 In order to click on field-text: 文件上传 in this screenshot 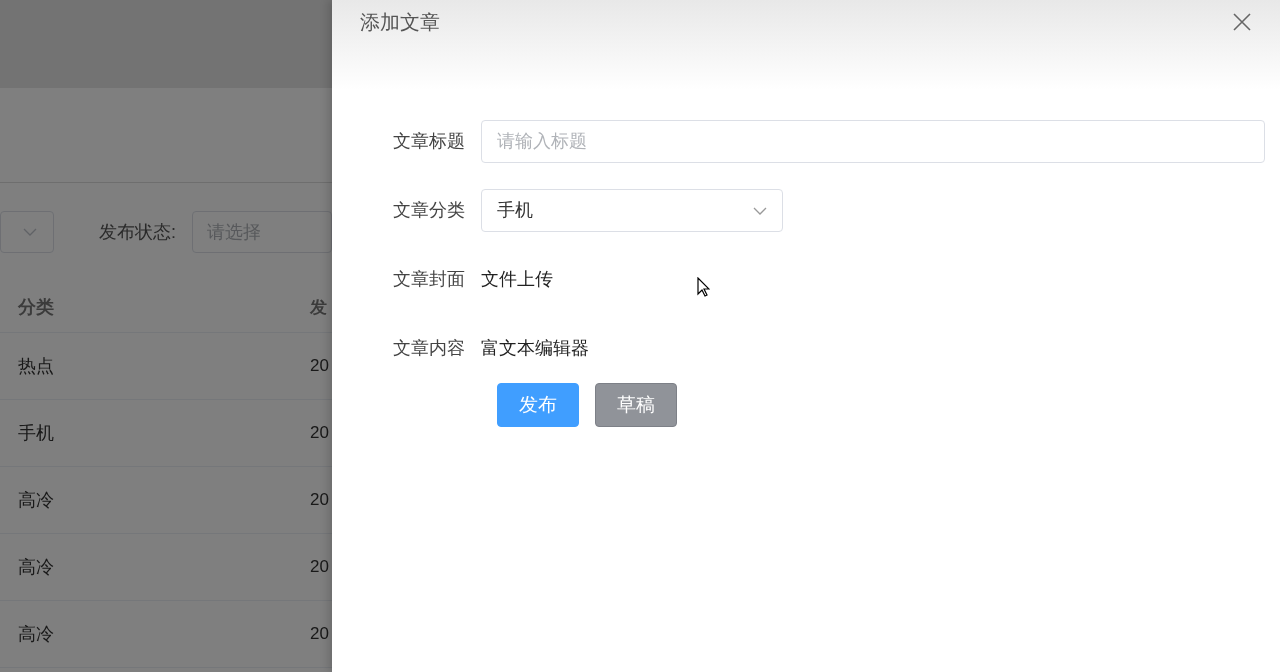, I will do `click(517, 279)`.